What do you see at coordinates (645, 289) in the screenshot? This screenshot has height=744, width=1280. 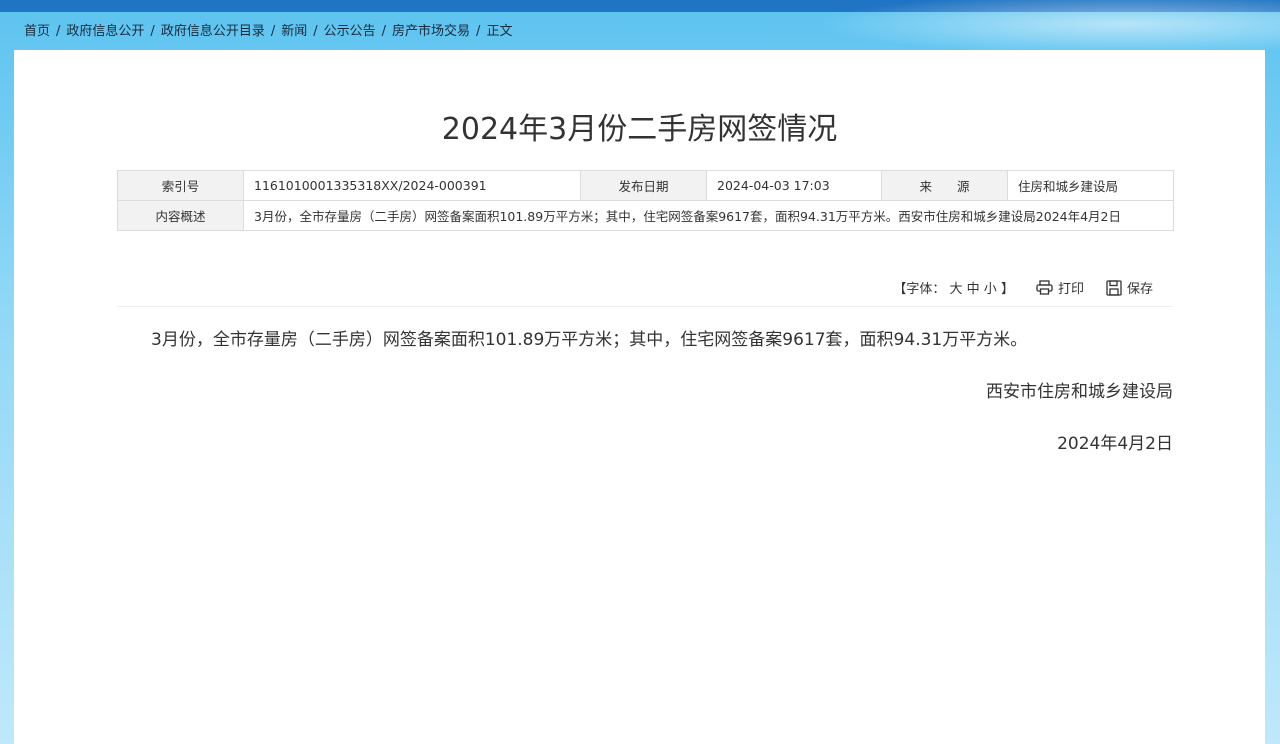 I see `article-toolbar: 【字体： 大 中 小 】 打印 保存` at bounding box center [645, 289].